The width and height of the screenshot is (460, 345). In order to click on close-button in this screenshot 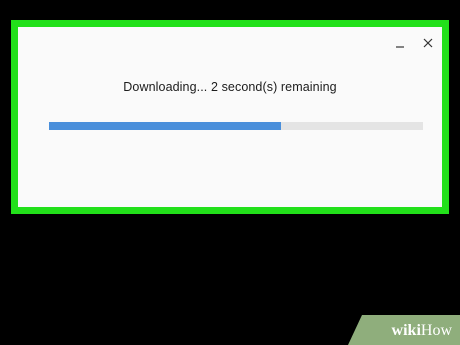, I will do `click(428, 43)`.